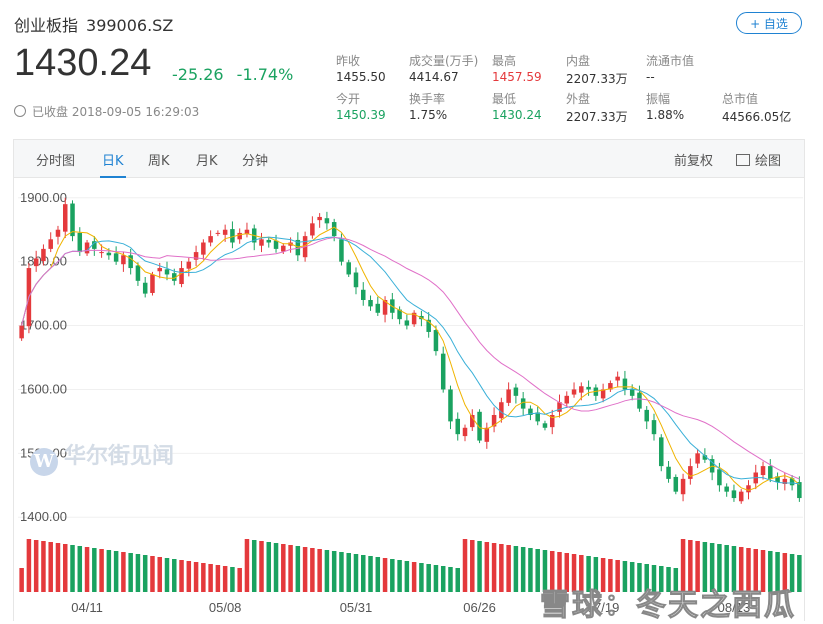 The height and width of the screenshot is (624, 823). What do you see at coordinates (479, 607) in the screenshot?
I see `x-tick-label: 06/26` at bounding box center [479, 607].